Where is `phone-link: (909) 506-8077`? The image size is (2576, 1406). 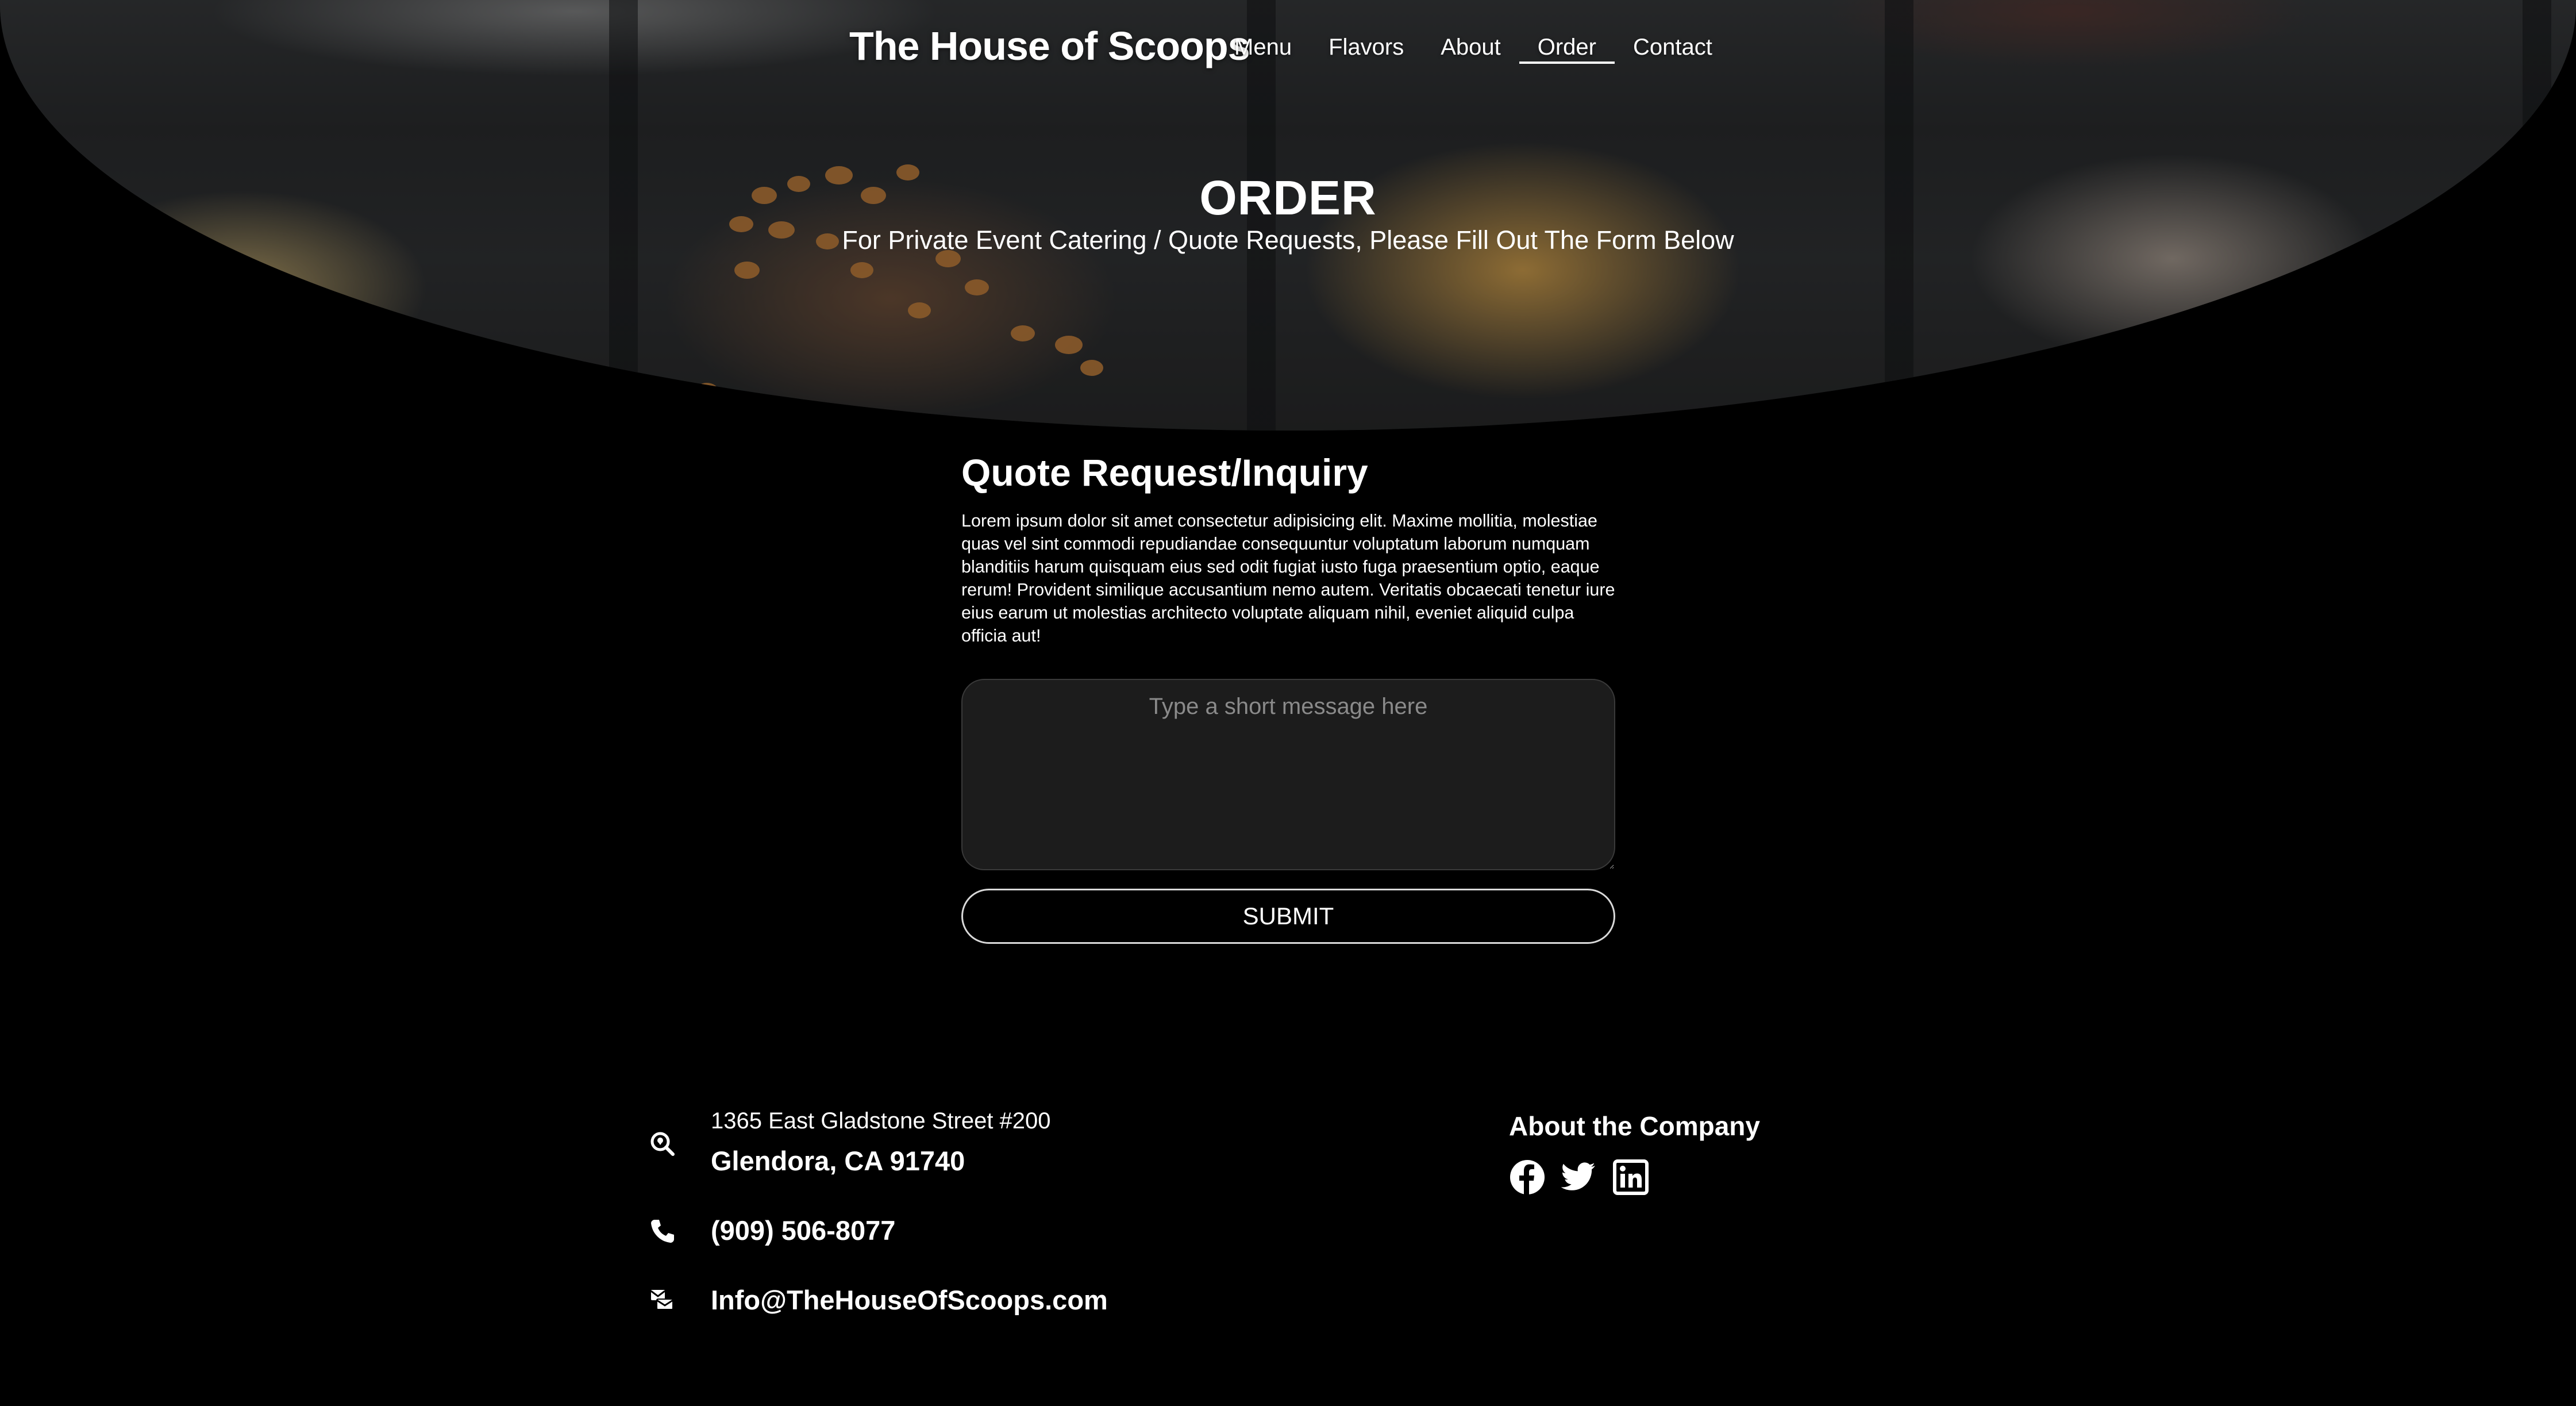 phone-link: (909) 506-8077 is located at coordinates (803, 1230).